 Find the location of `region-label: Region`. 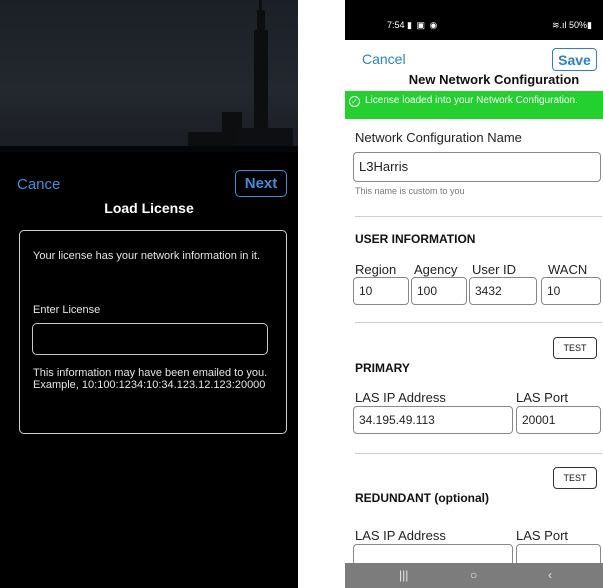

region-label: Region is located at coordinates (376, 269).